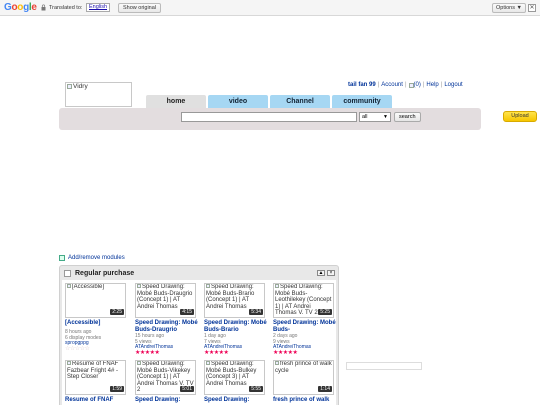  Describe the element at coordinates (140, 8) in the screenshot. I see `show-original-button: Show original` at that location.